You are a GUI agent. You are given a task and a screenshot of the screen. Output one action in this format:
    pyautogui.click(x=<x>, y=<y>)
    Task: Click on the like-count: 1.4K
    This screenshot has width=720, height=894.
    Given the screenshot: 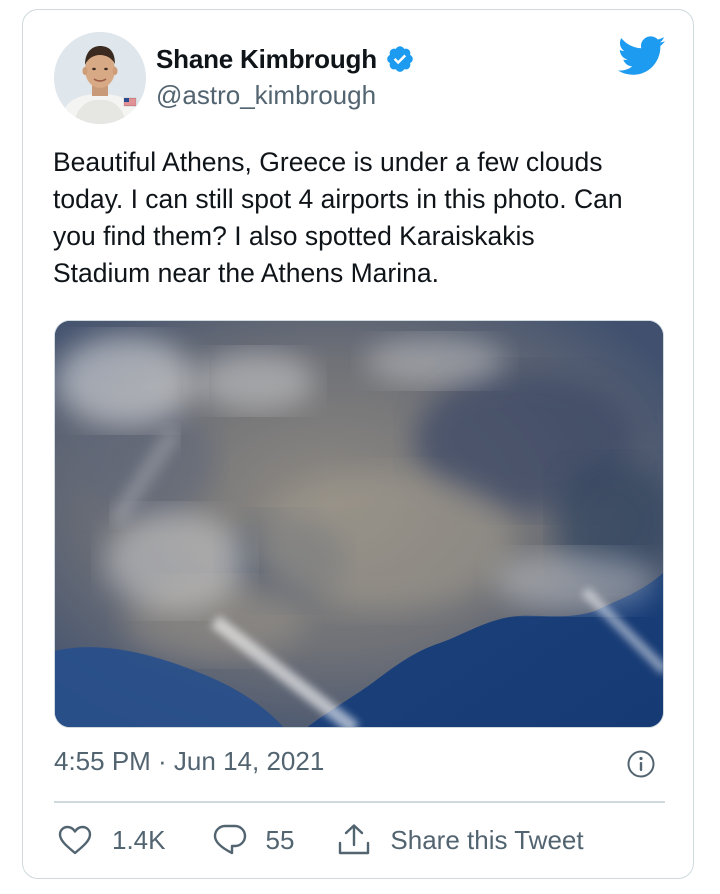 What is the action you would take?
    pyautogui.click(x=139, y=839)
    